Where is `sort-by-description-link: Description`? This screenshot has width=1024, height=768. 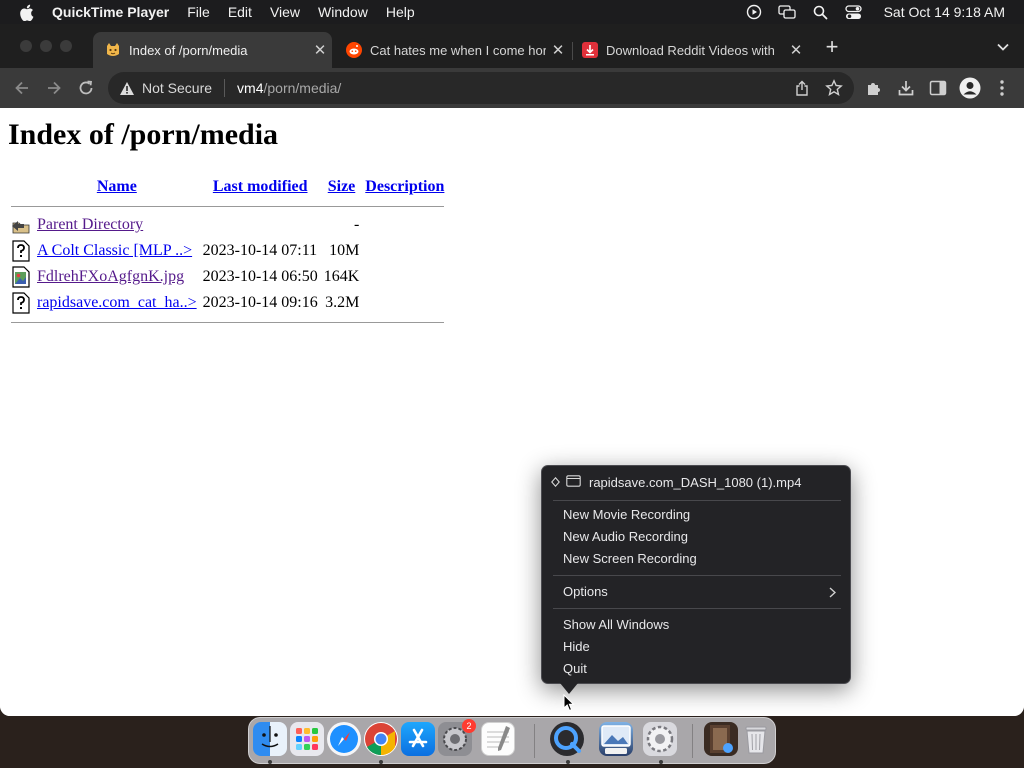
sort-by-description-link: Description is located at coordinates (404, 186).